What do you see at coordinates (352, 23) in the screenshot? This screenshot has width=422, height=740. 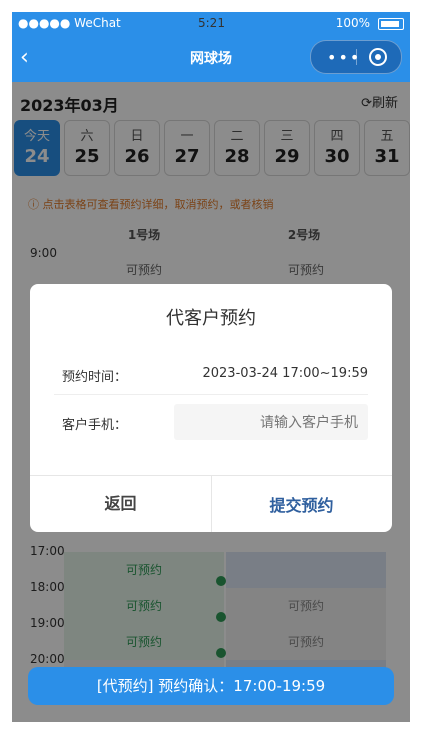 I see `battery-percent: 100%` at bounding box center [352, 23].